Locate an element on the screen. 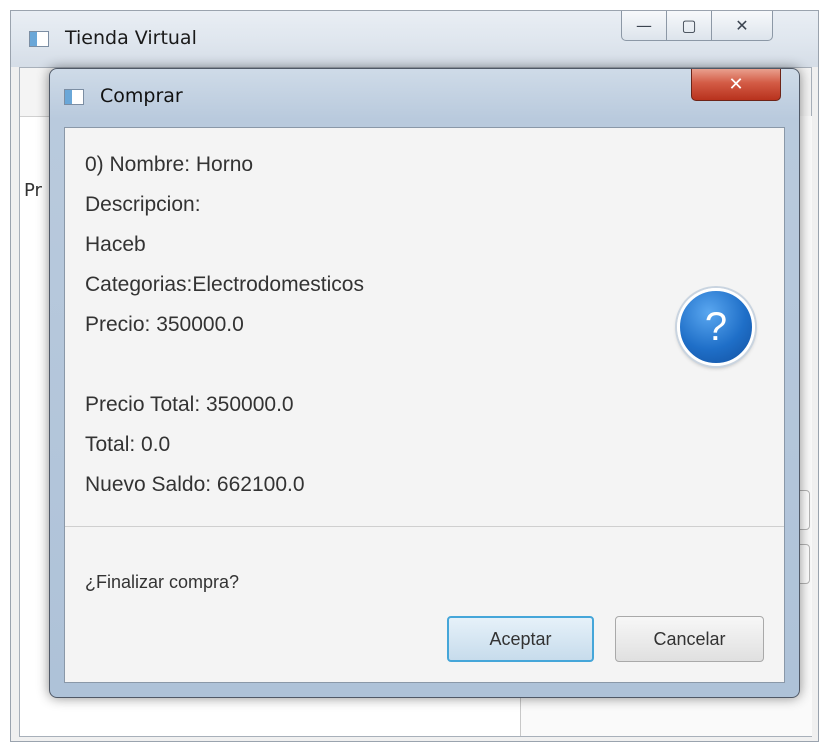  bg-label: Pr is located at coordinates (33, 190).